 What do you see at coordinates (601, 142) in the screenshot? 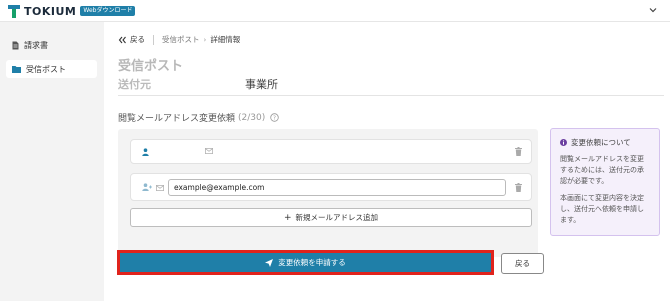
I see `info-title-text: 変更依頼について` at bounding box center [601, 142].